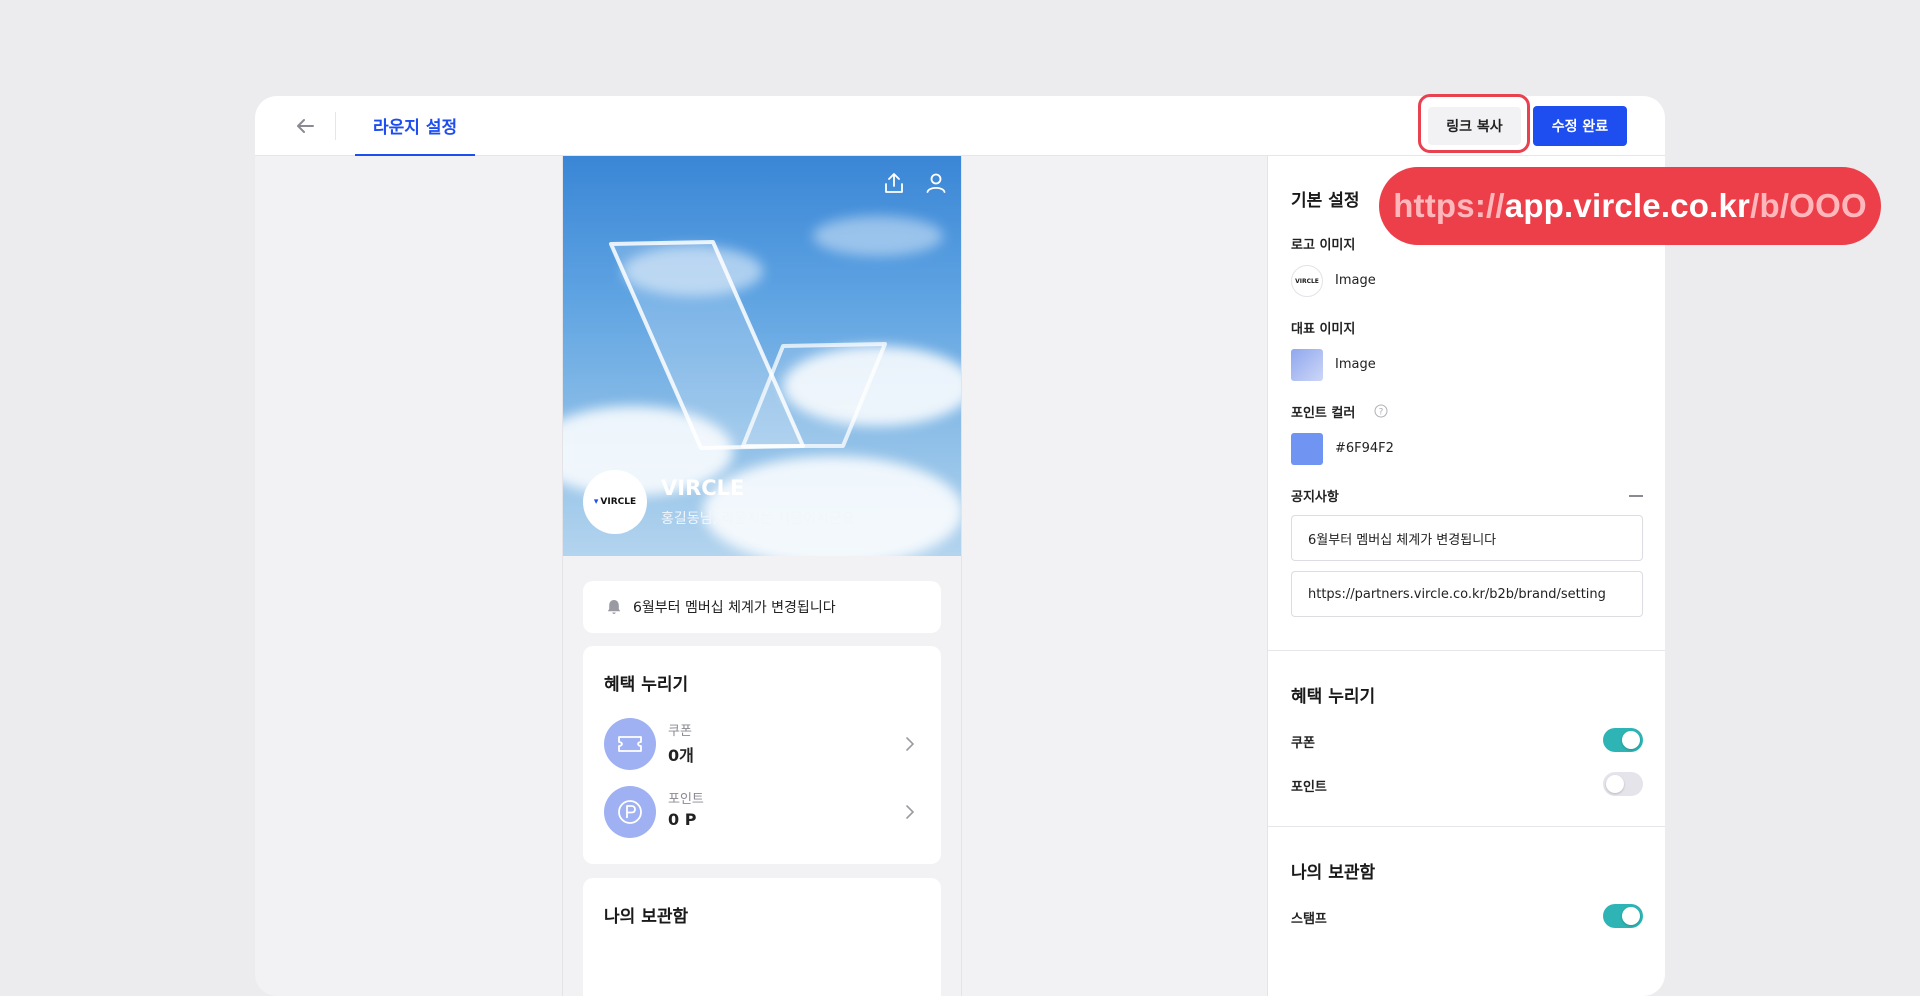 This screenshot has height=996, width=1920. I want to click on cover-image: ▾ VIRCLE VIRCLE 홍길동님, 라운지는 처음이시군요, so click(762, 356).